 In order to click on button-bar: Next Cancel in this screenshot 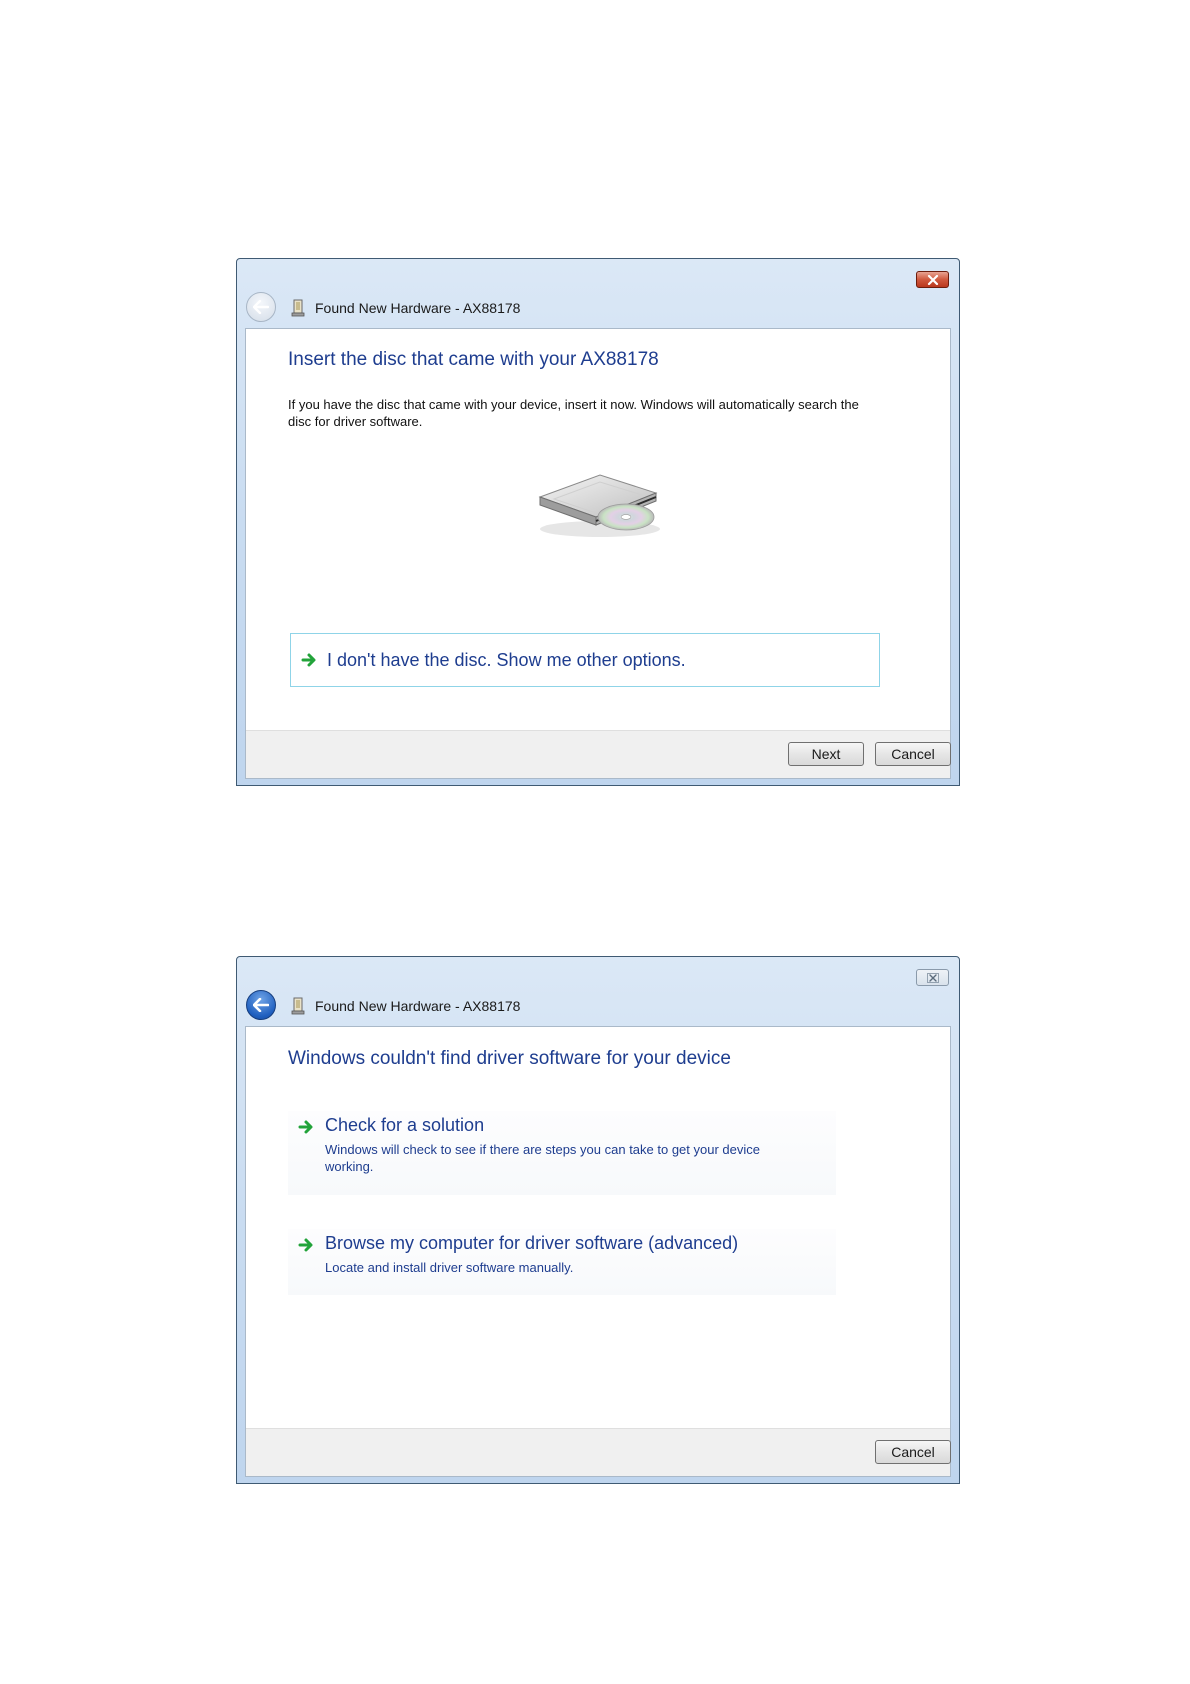, I will do `click(598, 754)`.